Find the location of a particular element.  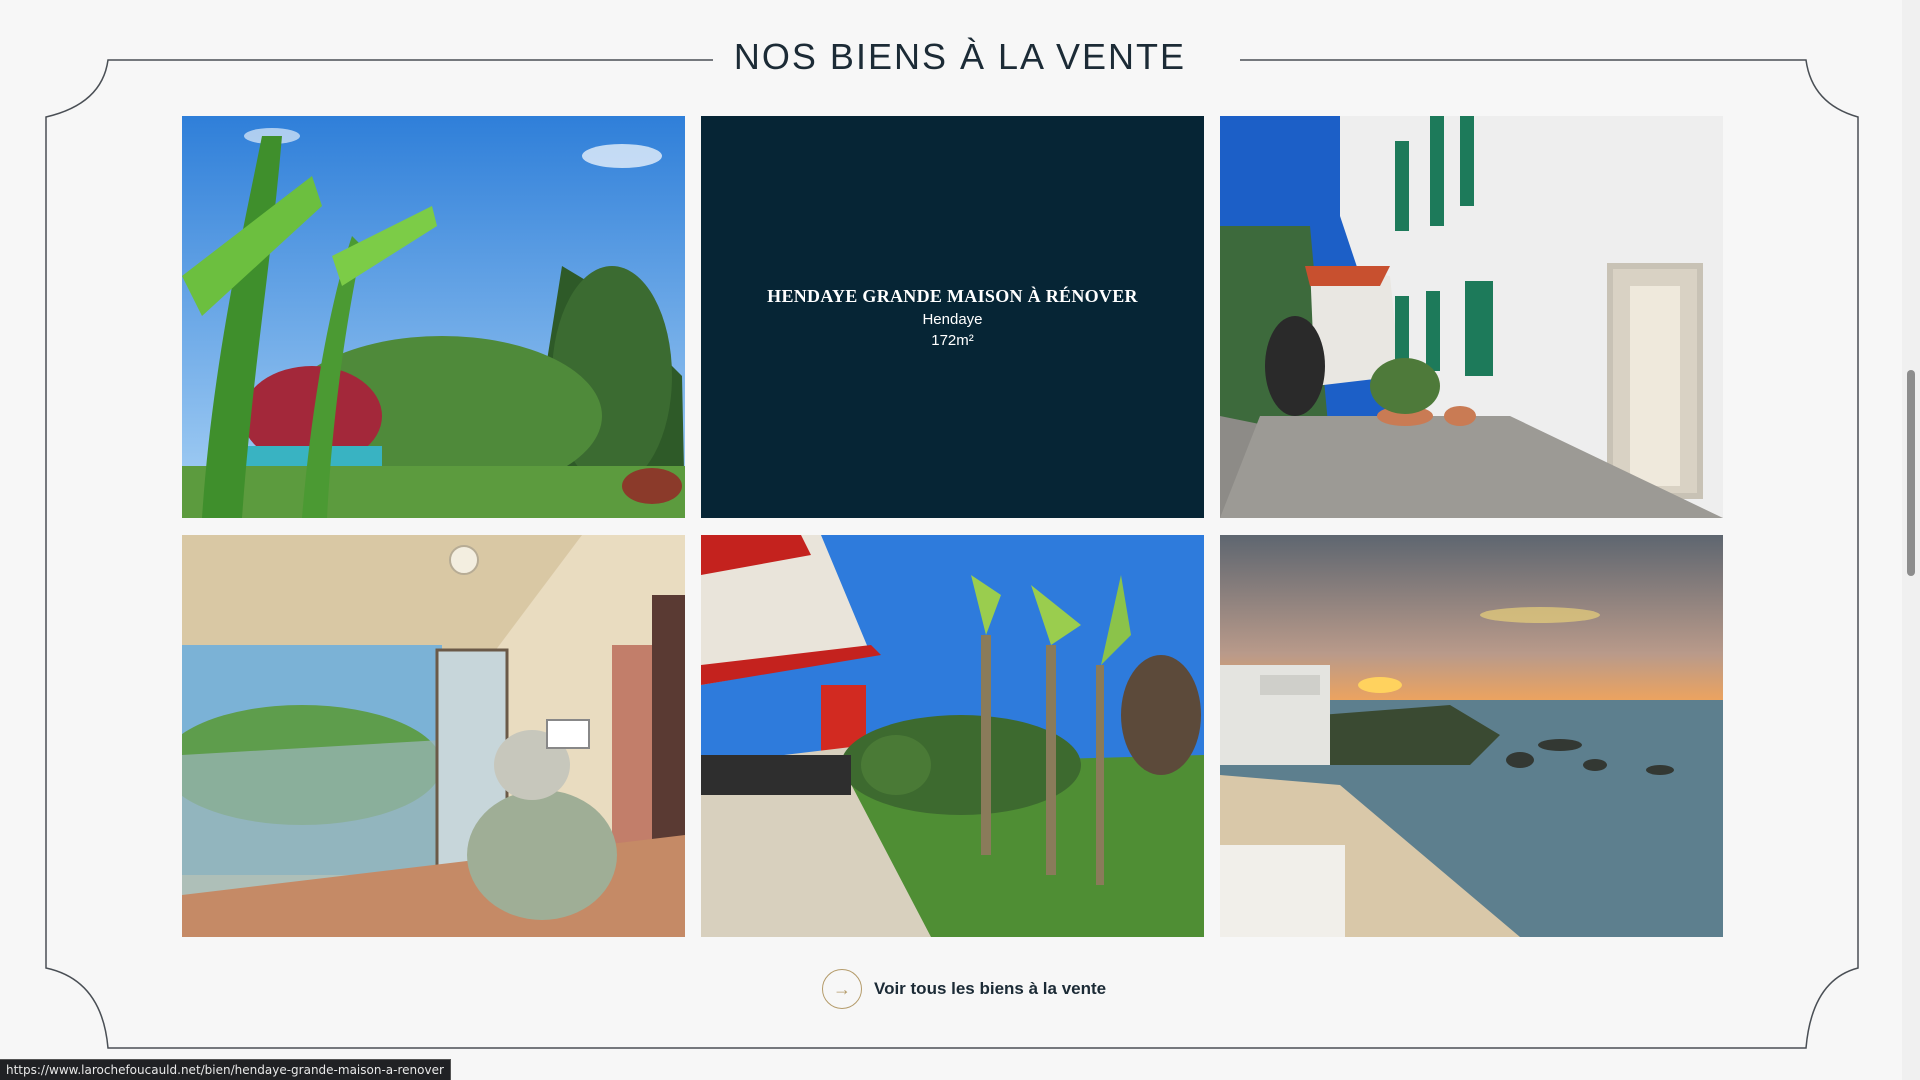

scrollbar-thumb is located at coordinates (1911, 473).